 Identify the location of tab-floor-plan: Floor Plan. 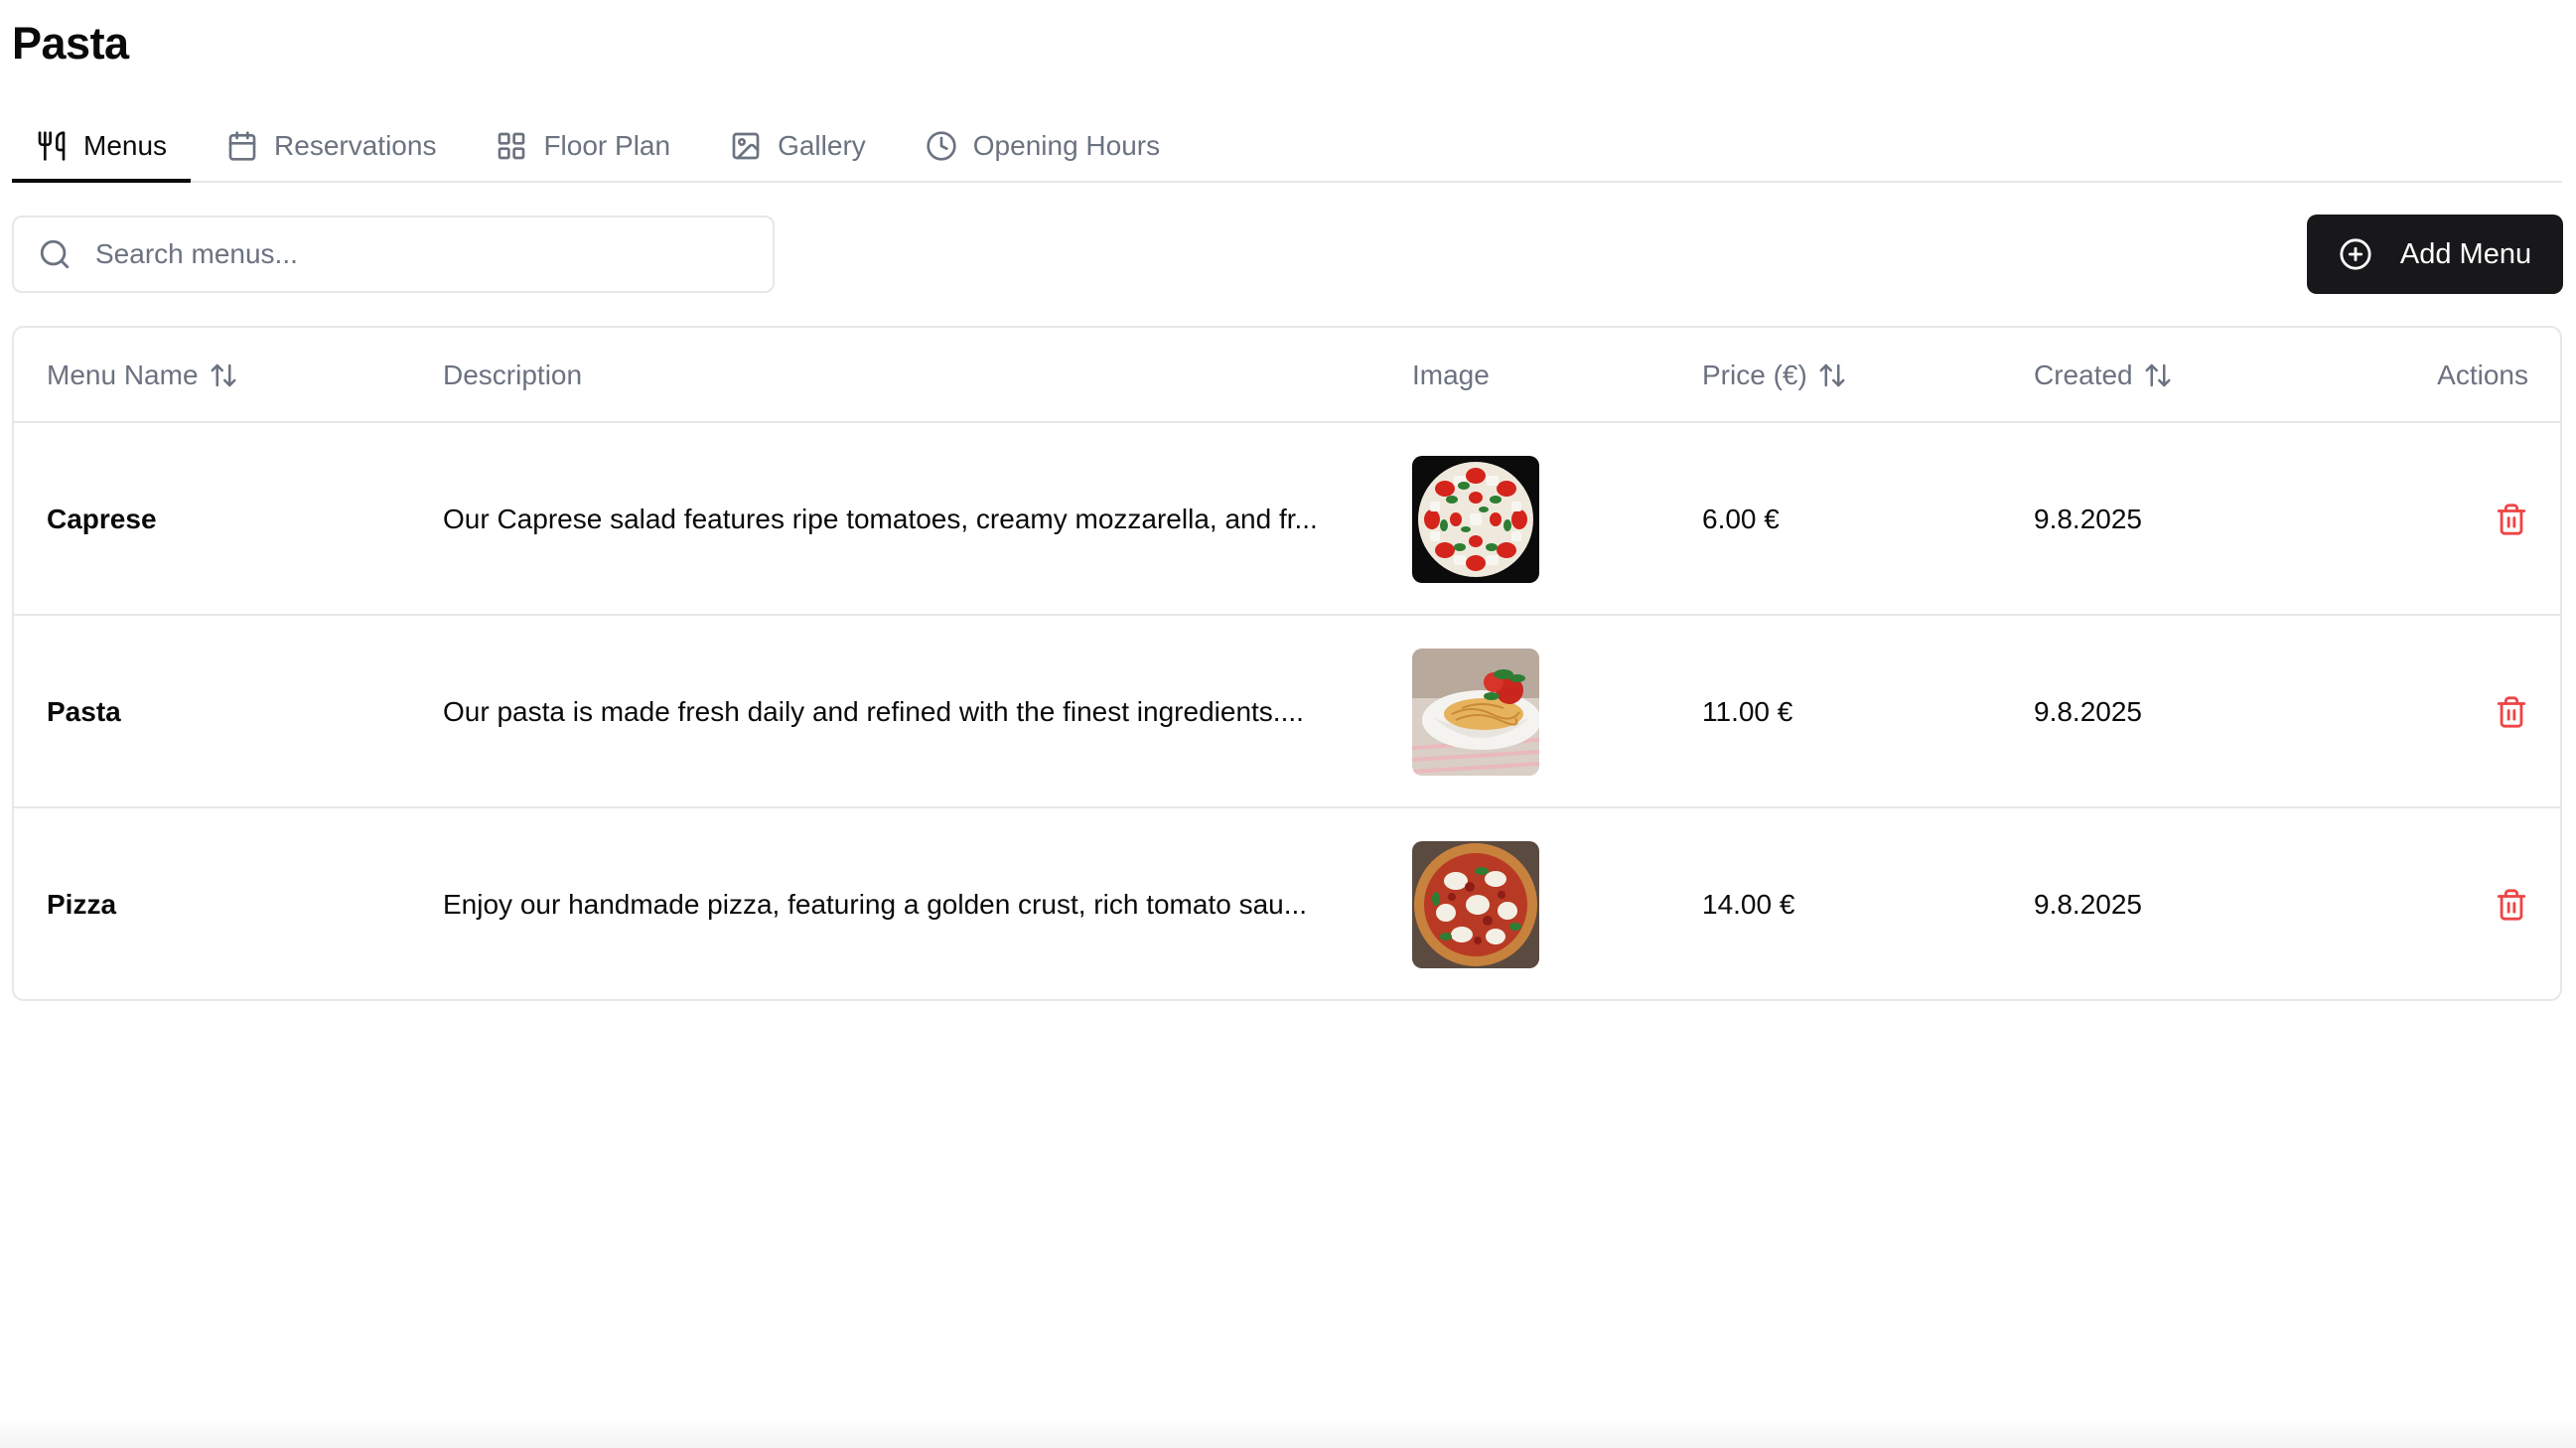
(583, 146).